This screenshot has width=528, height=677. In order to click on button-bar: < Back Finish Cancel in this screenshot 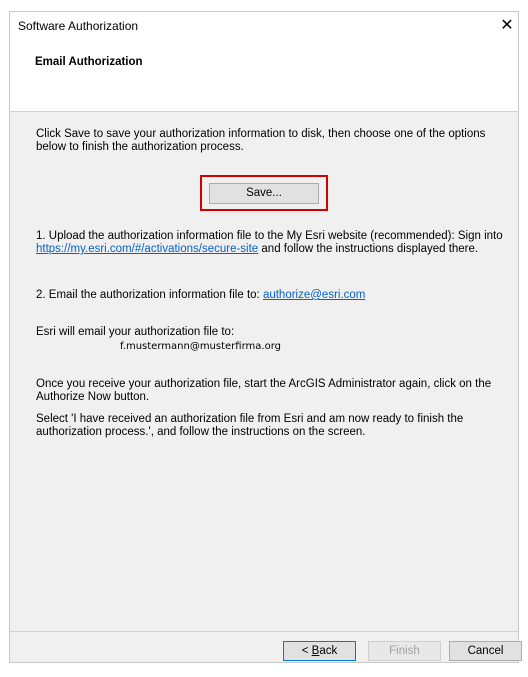, I will do `click(266, 646)`.